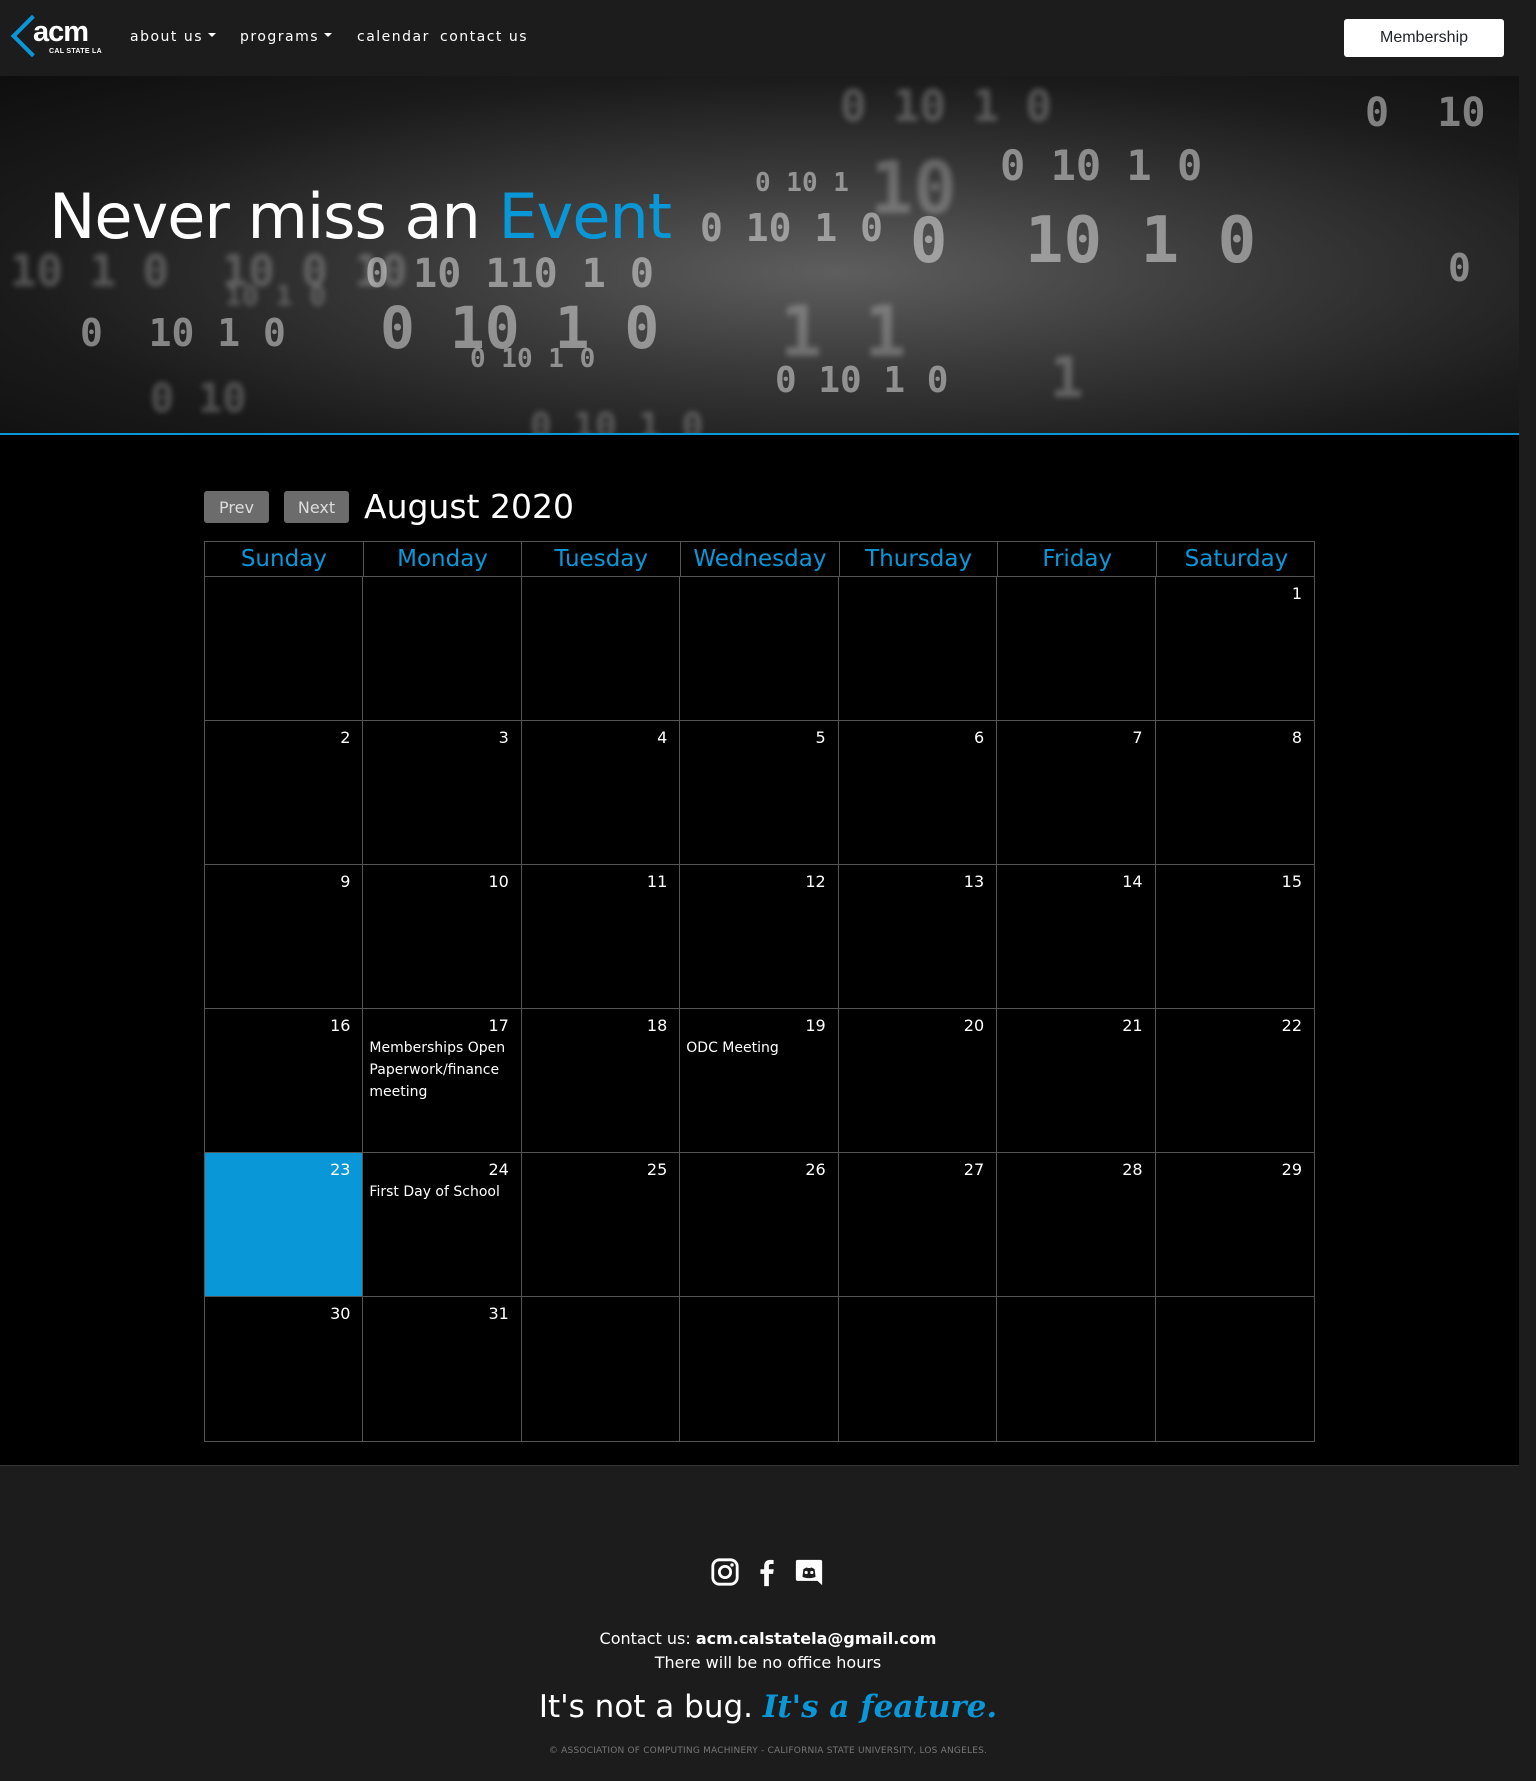 The width and height of the screenshot is (1536, 1781). I want to click on day-number: 3, so click(503, 737).